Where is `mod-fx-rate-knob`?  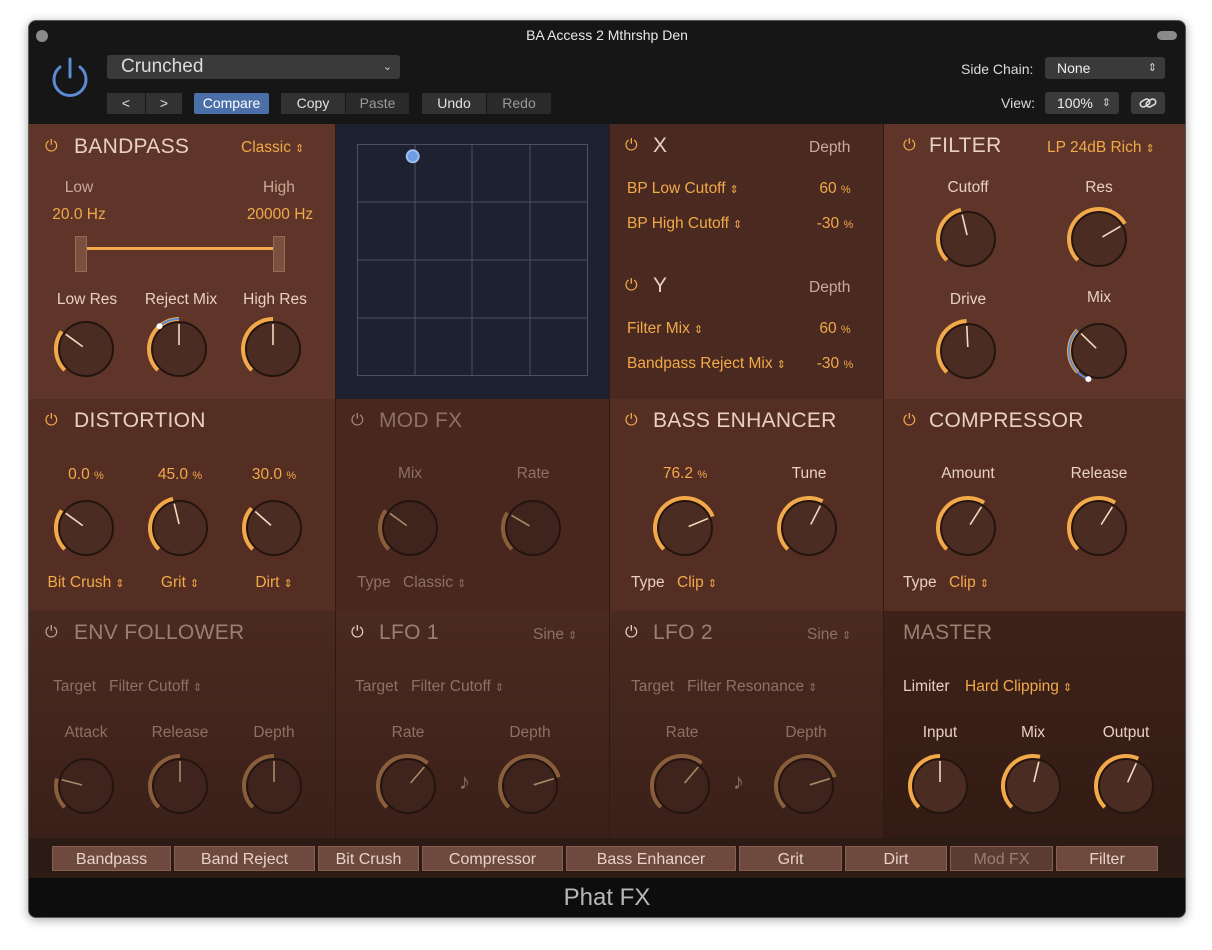 mod-fx-rate-knob is located at coordinates (533, 528).